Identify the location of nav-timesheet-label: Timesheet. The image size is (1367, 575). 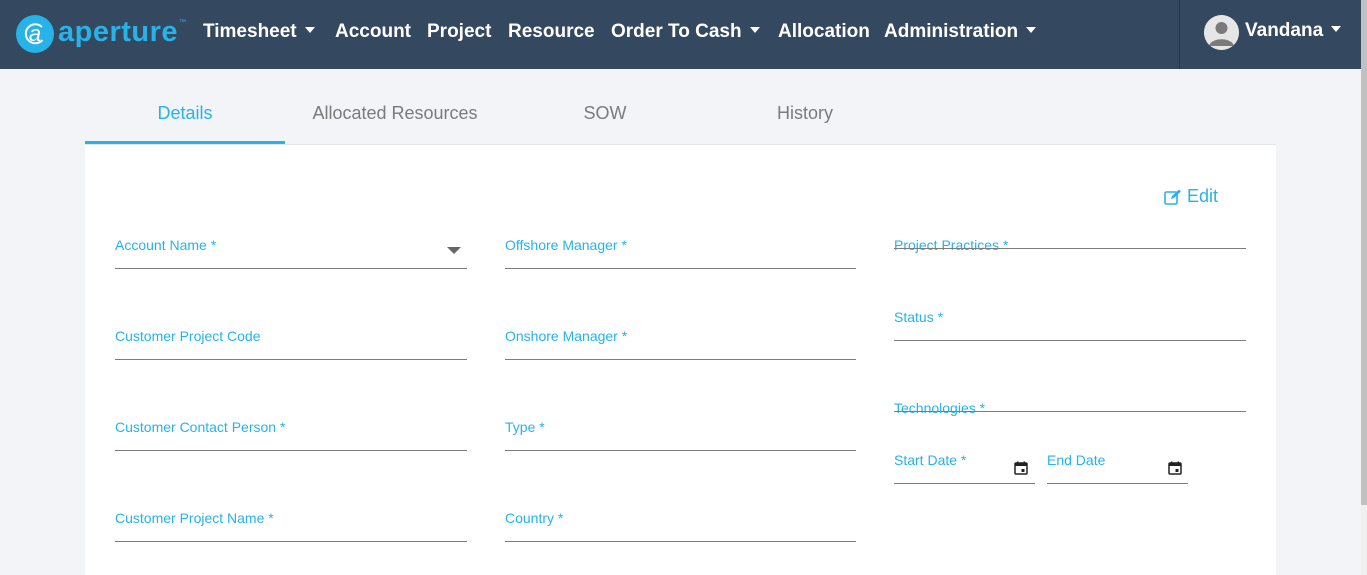
(250, 31).